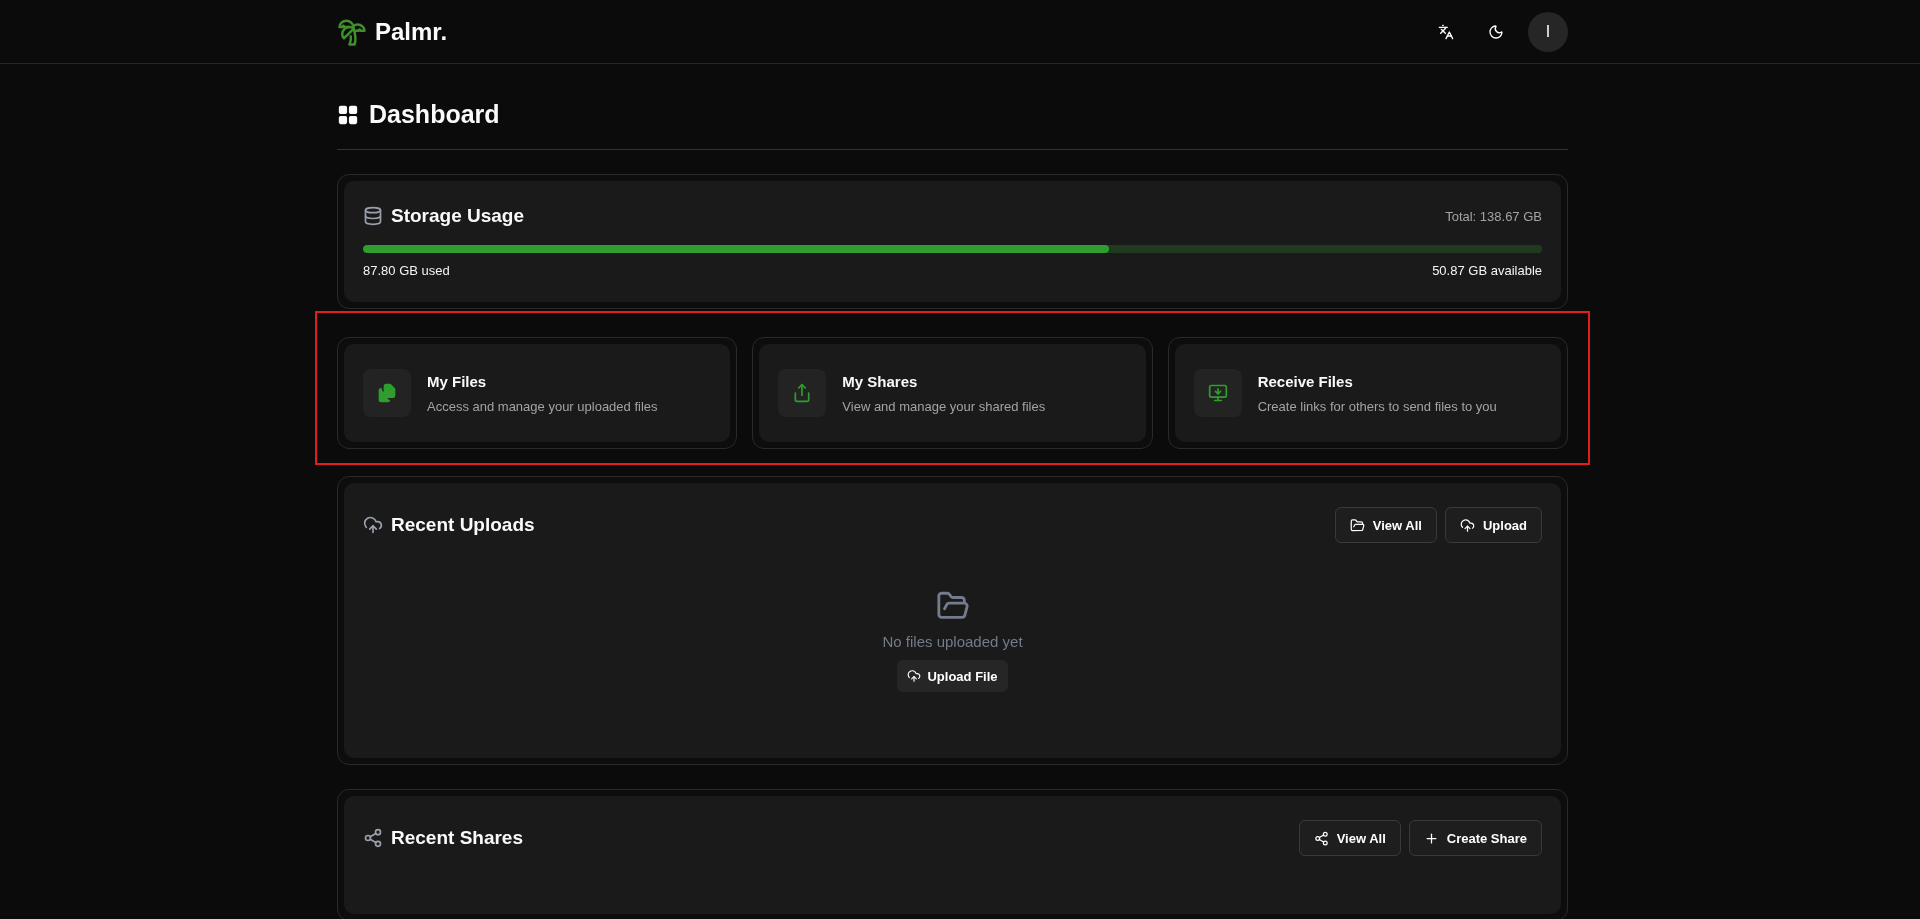 This screenshot has height=919, width=1920. I want to click on quick-action-description: Create links for others to send files to you, so click(1377, 406).